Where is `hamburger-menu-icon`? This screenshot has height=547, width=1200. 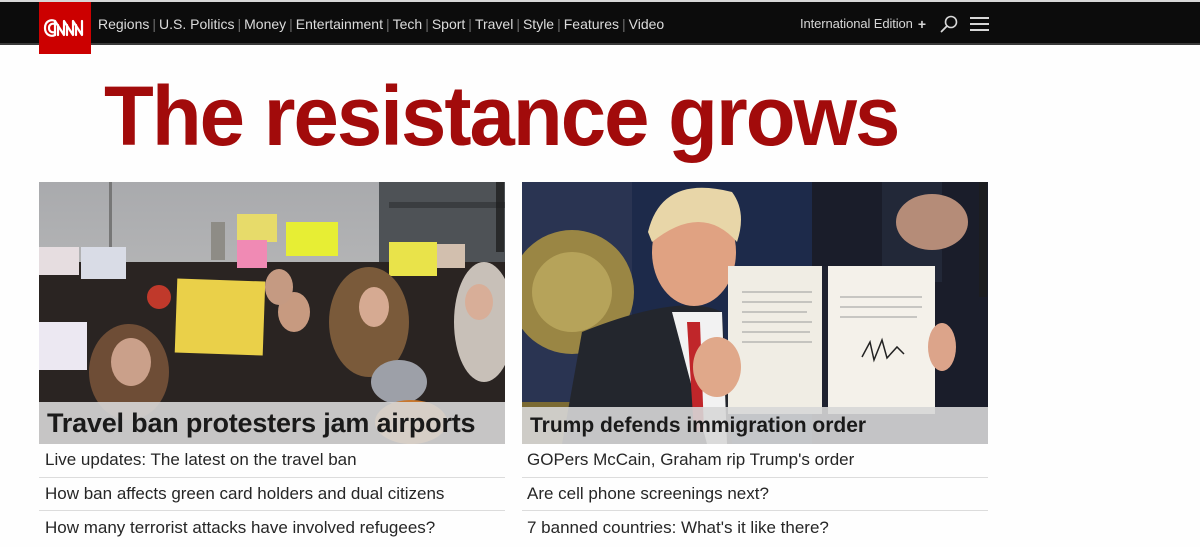 hamburger-menu-icon is located at coordinates (979, 24).